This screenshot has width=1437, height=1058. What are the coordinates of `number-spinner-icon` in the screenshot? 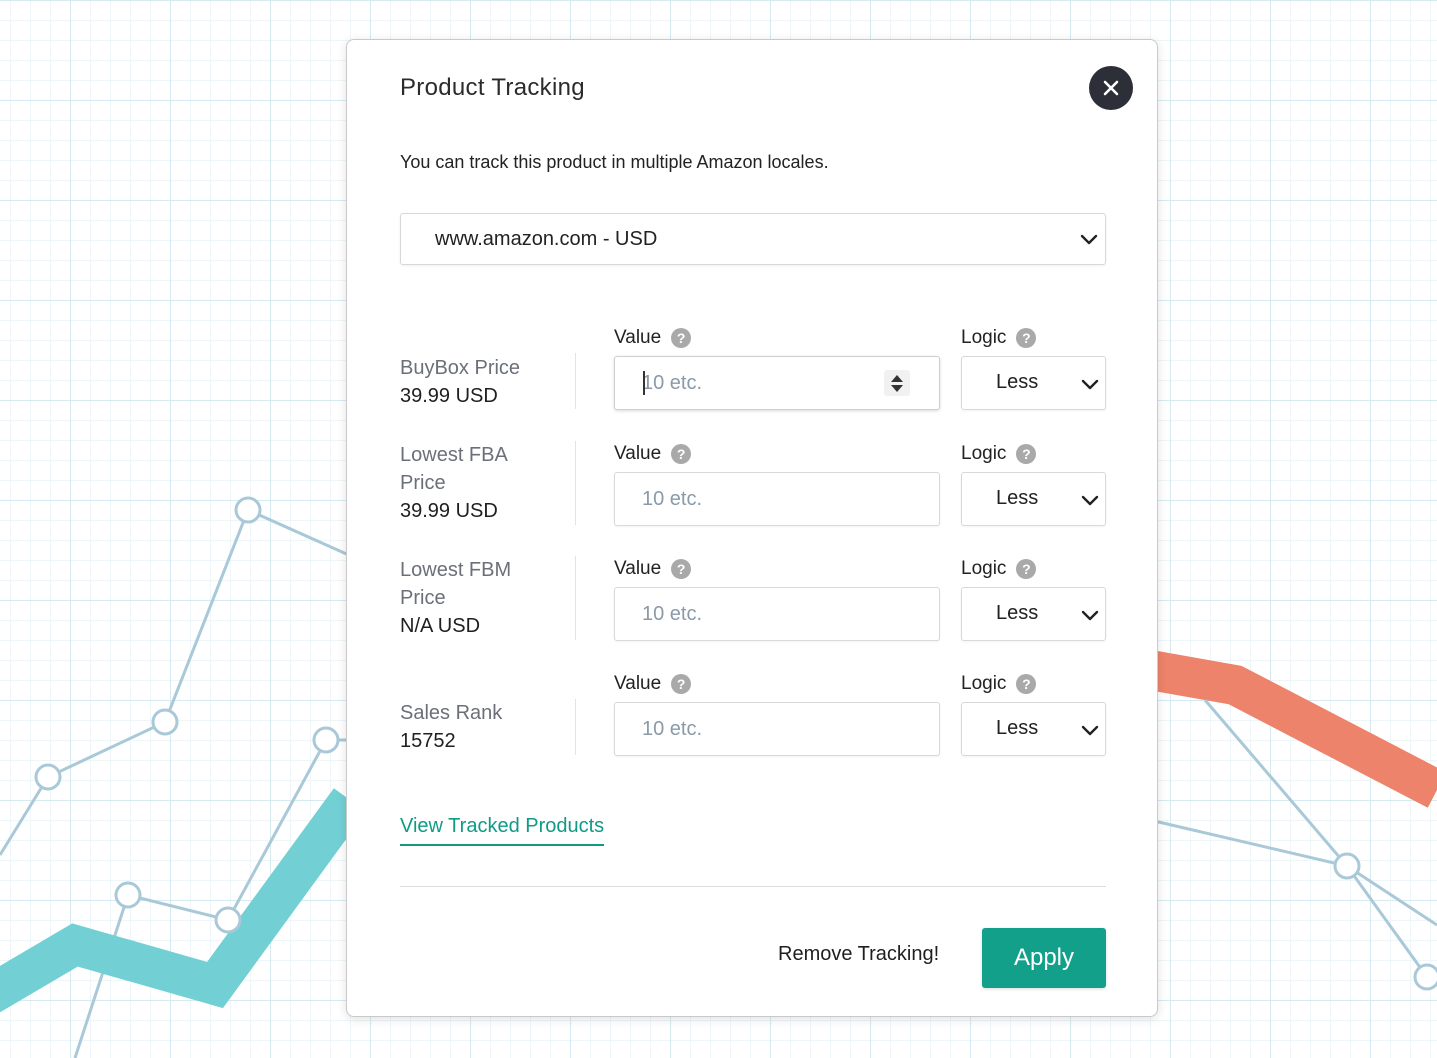 It's located at (897, 383).